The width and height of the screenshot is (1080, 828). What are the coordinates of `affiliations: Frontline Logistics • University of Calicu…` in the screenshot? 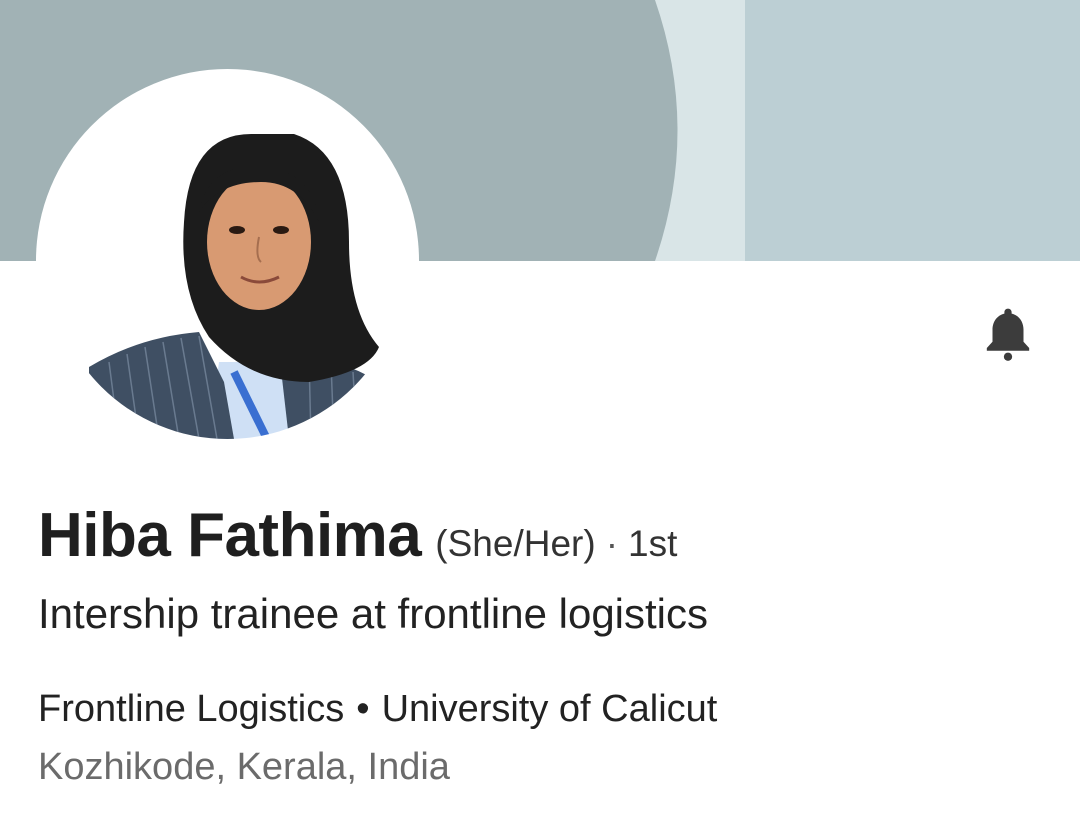 It's located at (377, 709).